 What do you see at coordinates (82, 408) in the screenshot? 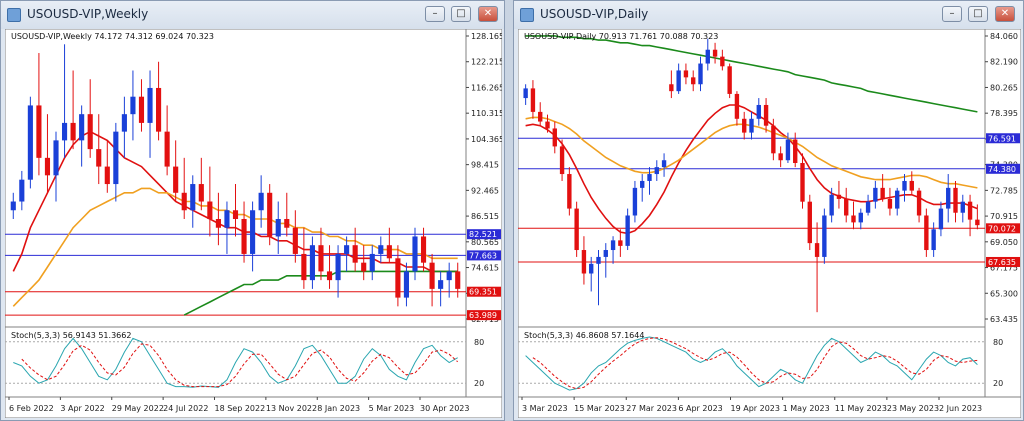
I see `time-axis-label: 3 Apr 2022` at bounding box center [82, 408].